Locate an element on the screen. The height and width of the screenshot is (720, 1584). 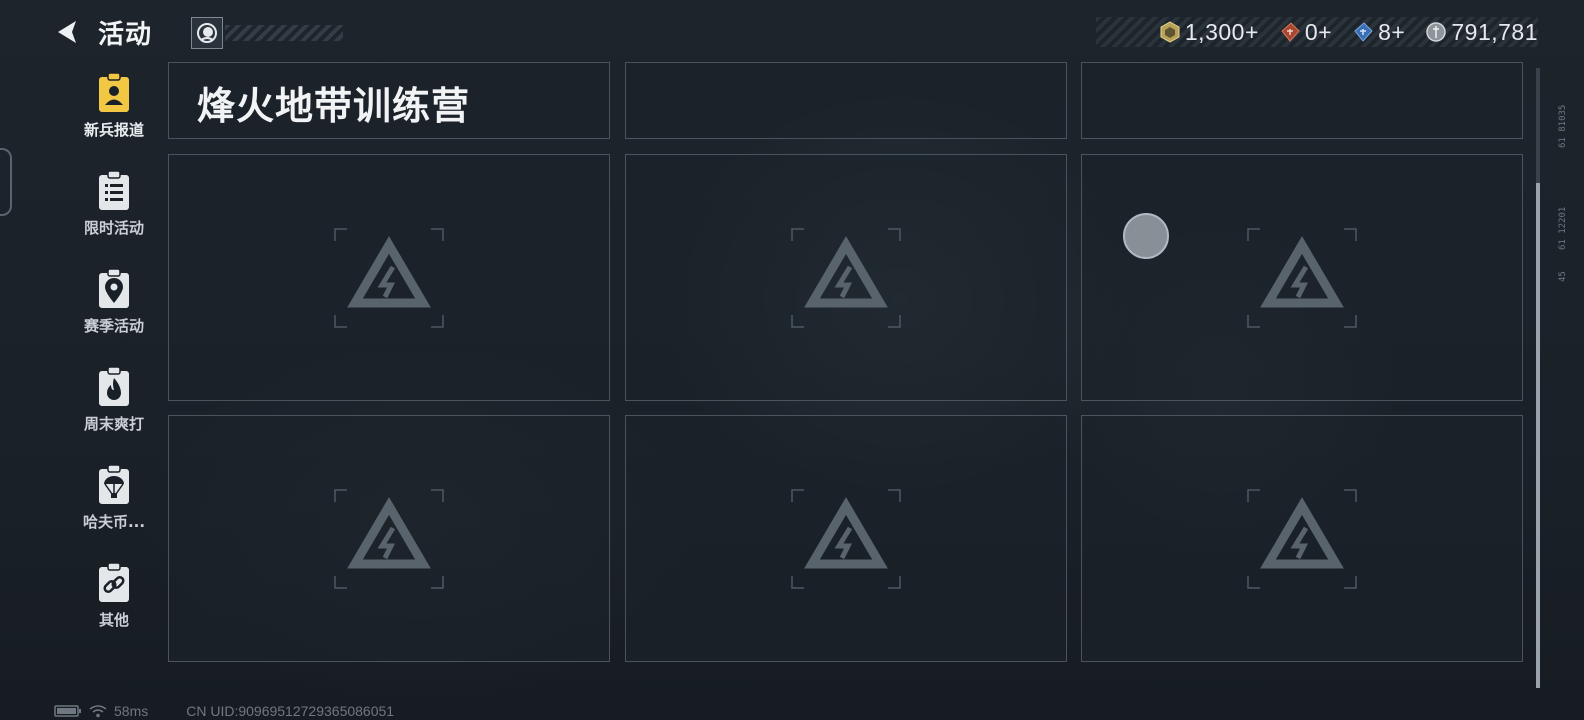
sidebar-item-weekend: 周末爽打 is located at coordinates (114, 406).